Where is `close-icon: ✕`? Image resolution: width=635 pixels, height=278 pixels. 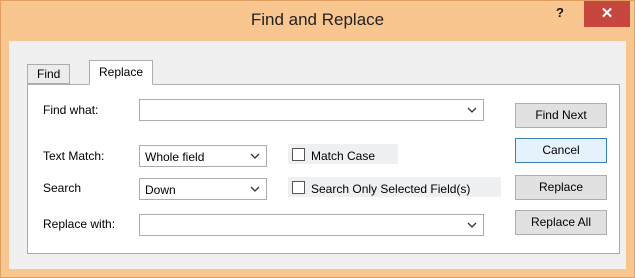
close-icon: ✕ is located at coordinates (607, 13).